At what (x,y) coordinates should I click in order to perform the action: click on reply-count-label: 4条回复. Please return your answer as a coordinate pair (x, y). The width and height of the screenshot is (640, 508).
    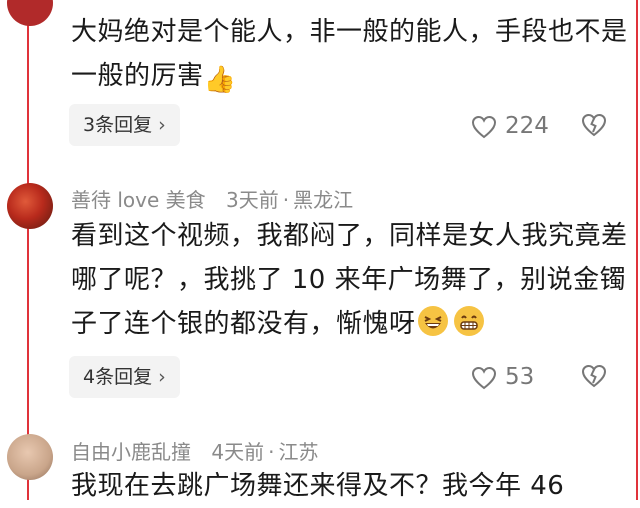
    Looking at the image, I should click on (118, 377).